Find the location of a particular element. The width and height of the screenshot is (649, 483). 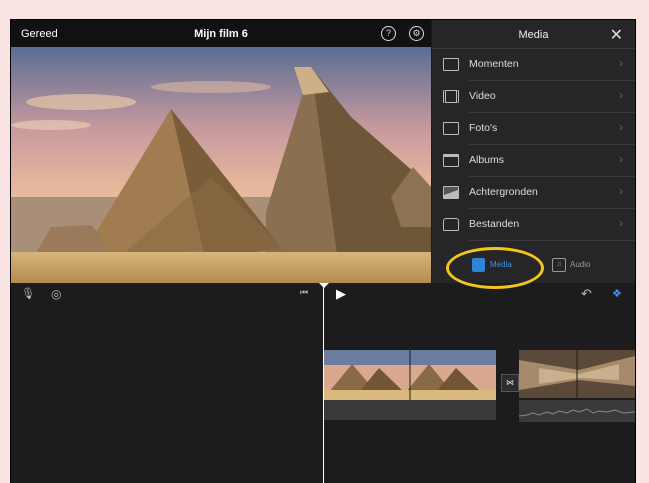

media-item-achtergronden: Achtergronden › is located at coordinates (533, 193).